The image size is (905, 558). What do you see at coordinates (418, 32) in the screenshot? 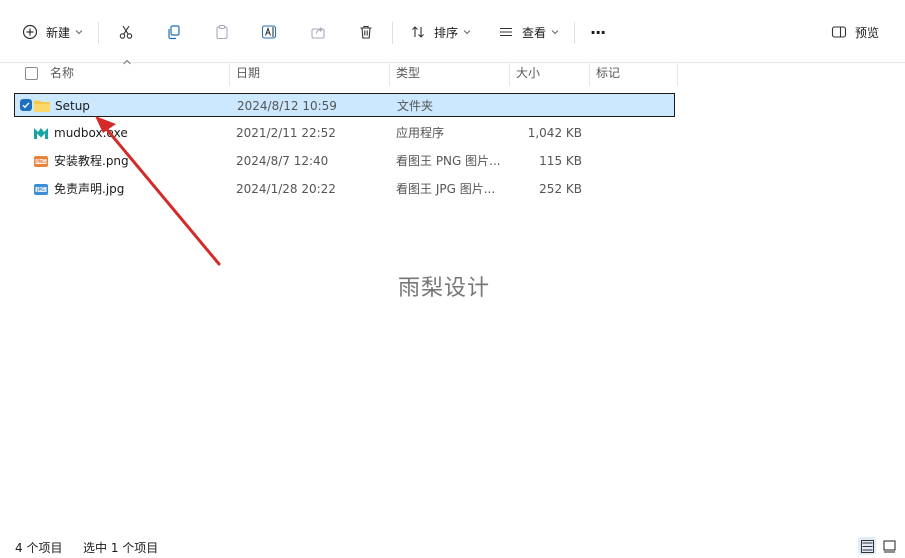
I see `sort-arrows-icon` at bounding box center [418, 32].